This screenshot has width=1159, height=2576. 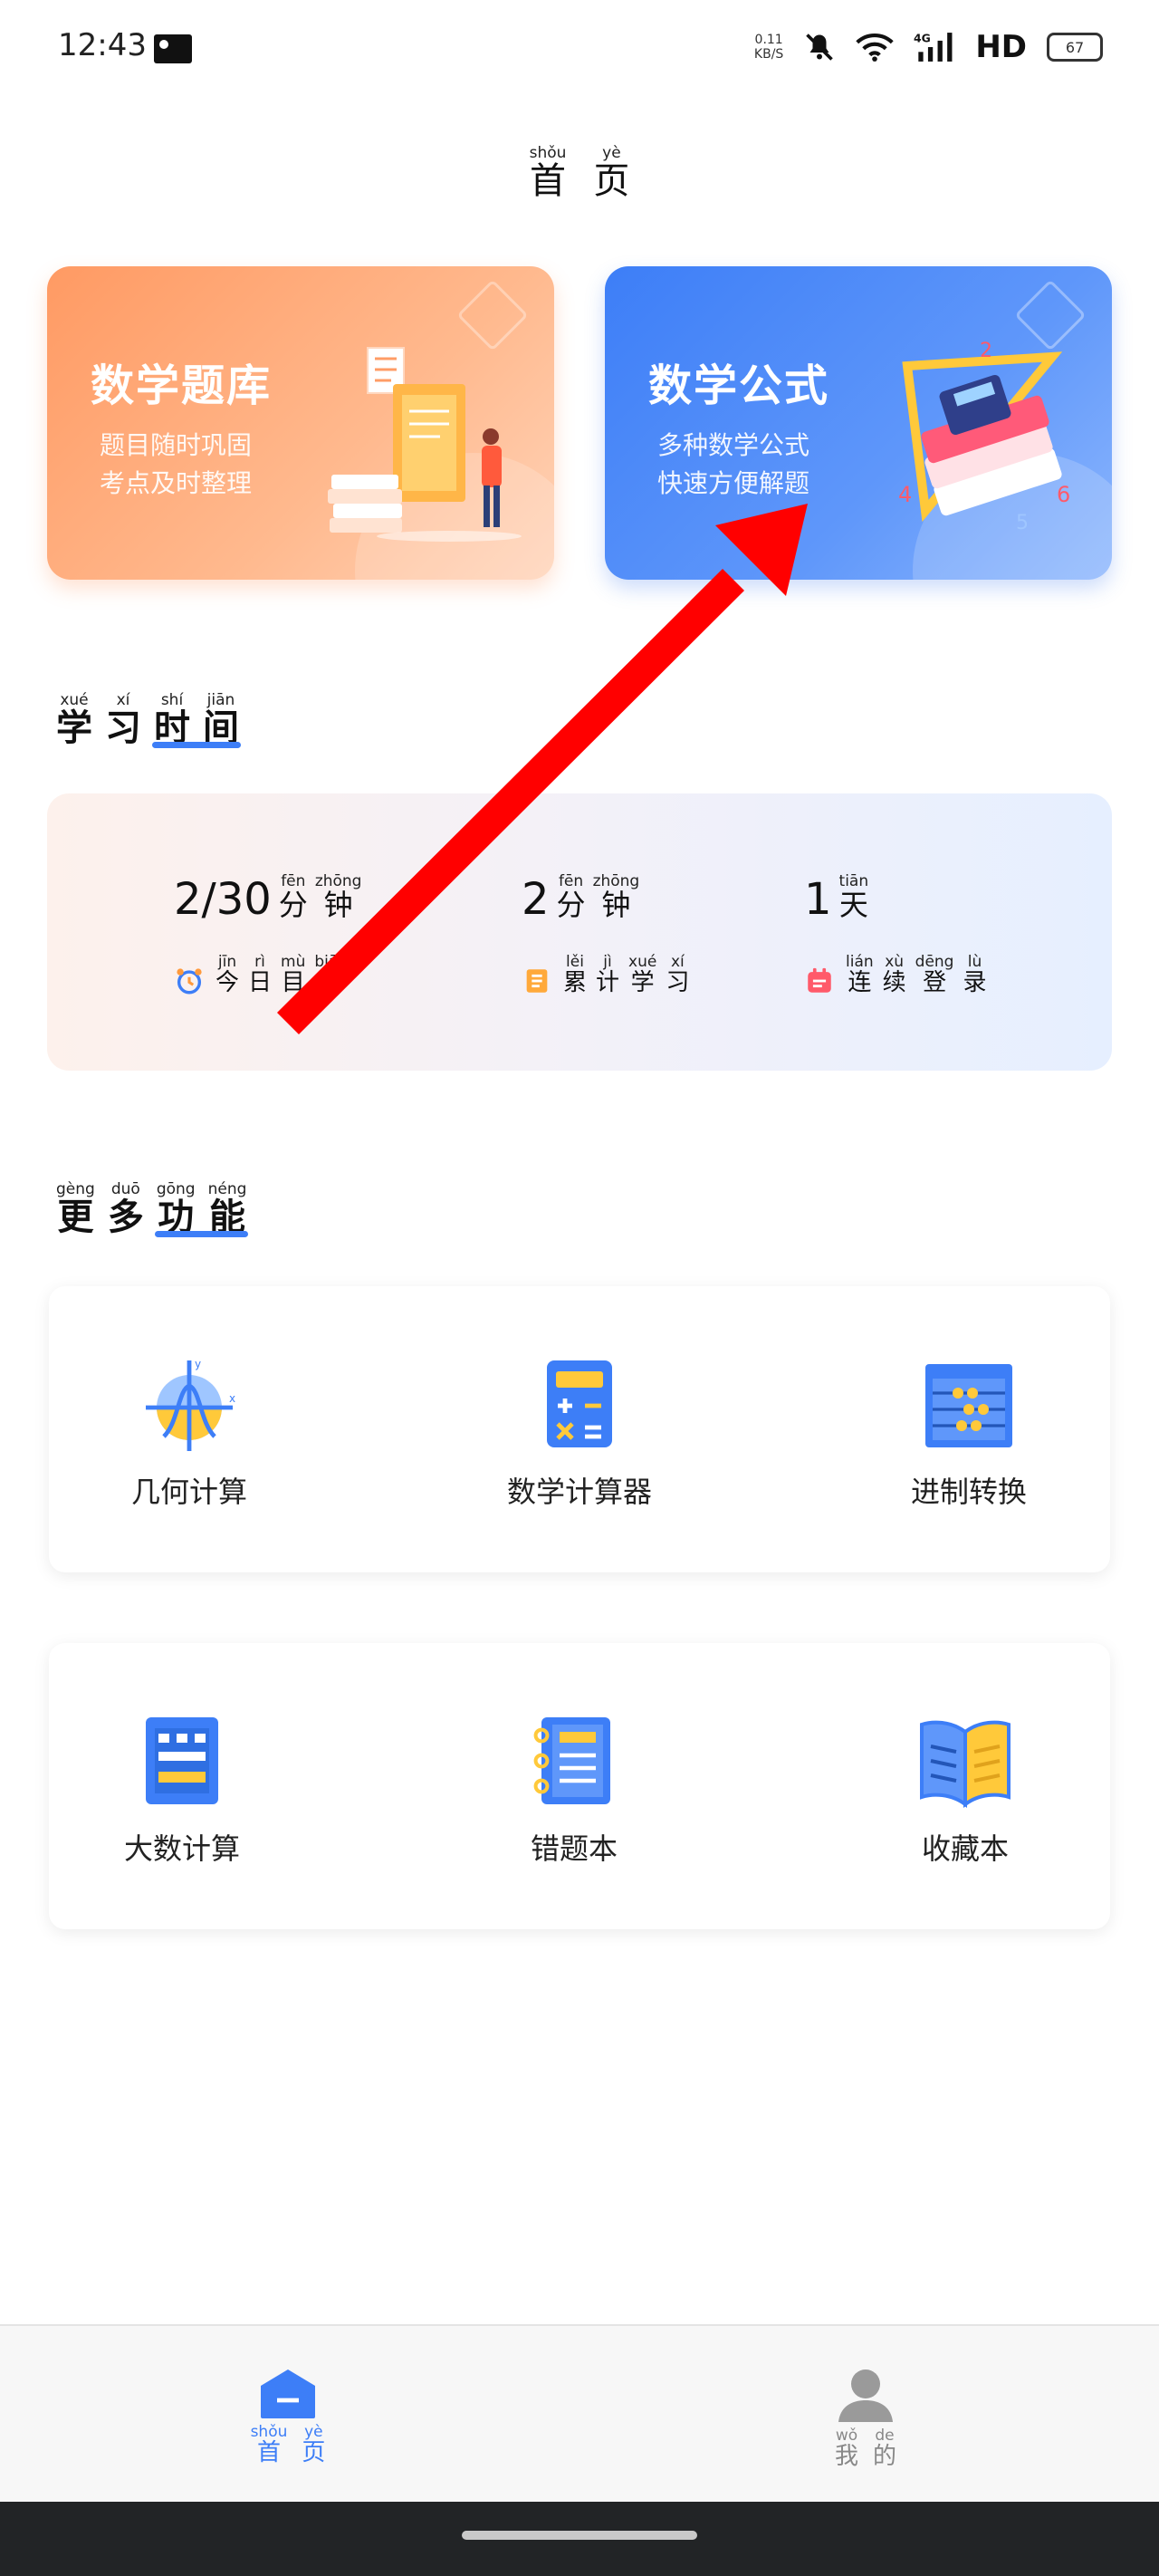 What do you see at coordinates (537, 981) in the screenshot?
I see `scroll-icon` at bounding box center [537, 981].